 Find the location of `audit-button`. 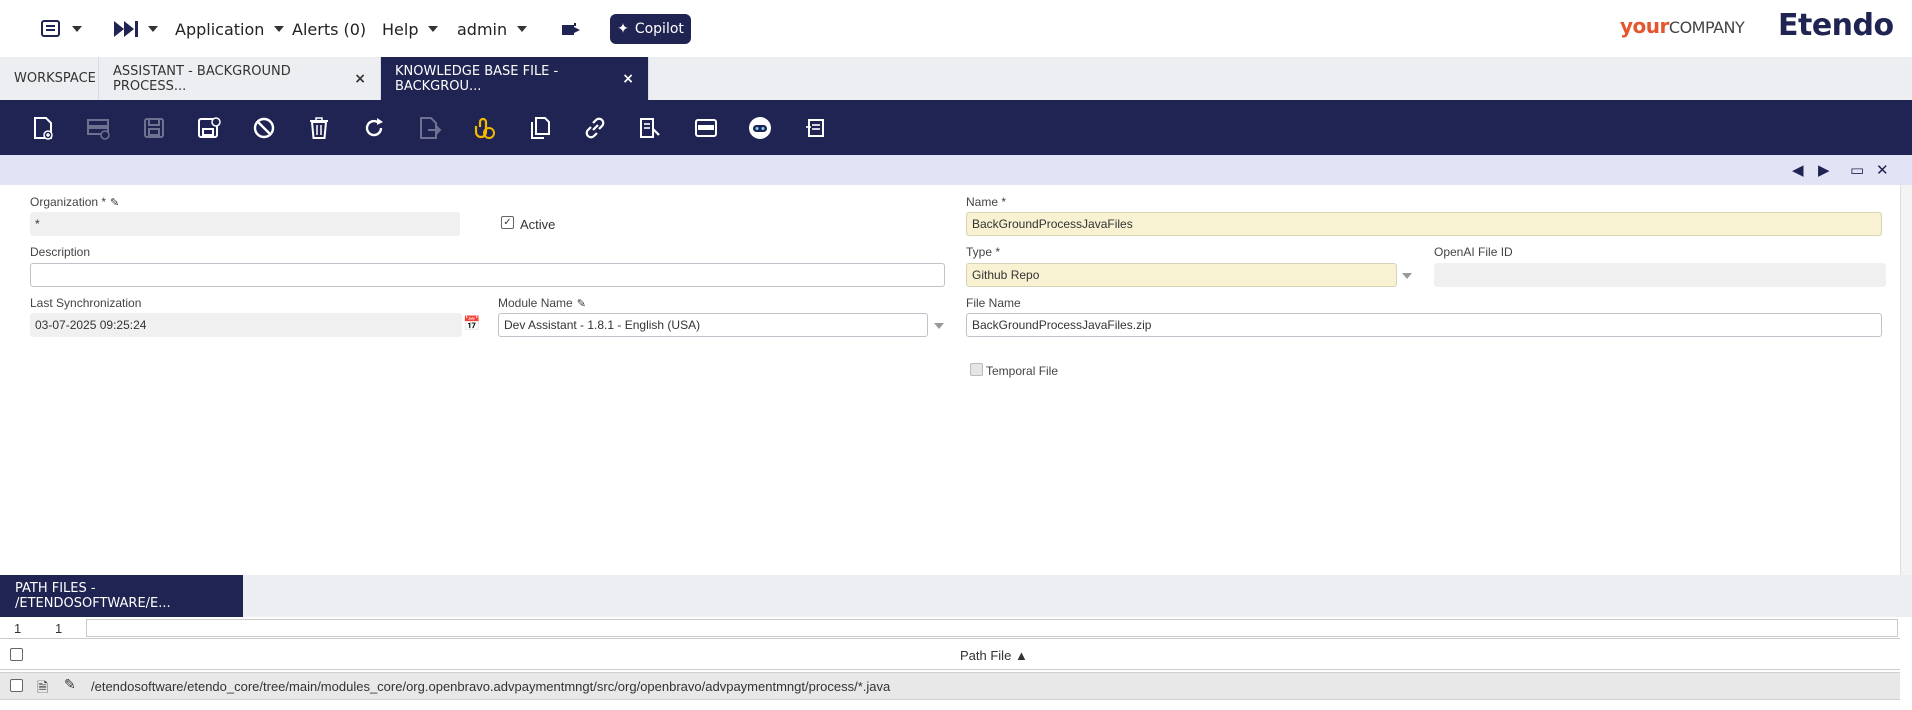

audit-button is located at coordinates (650, 128).